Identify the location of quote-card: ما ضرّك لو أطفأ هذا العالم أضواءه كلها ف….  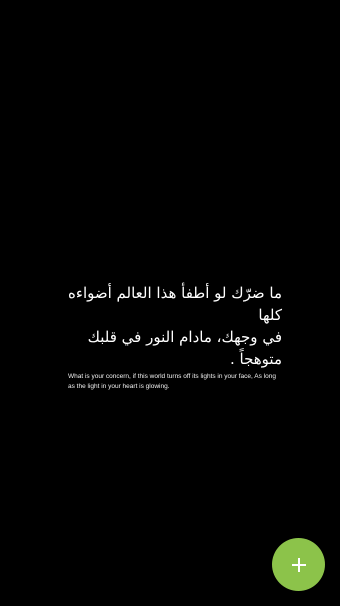
(171, 337).